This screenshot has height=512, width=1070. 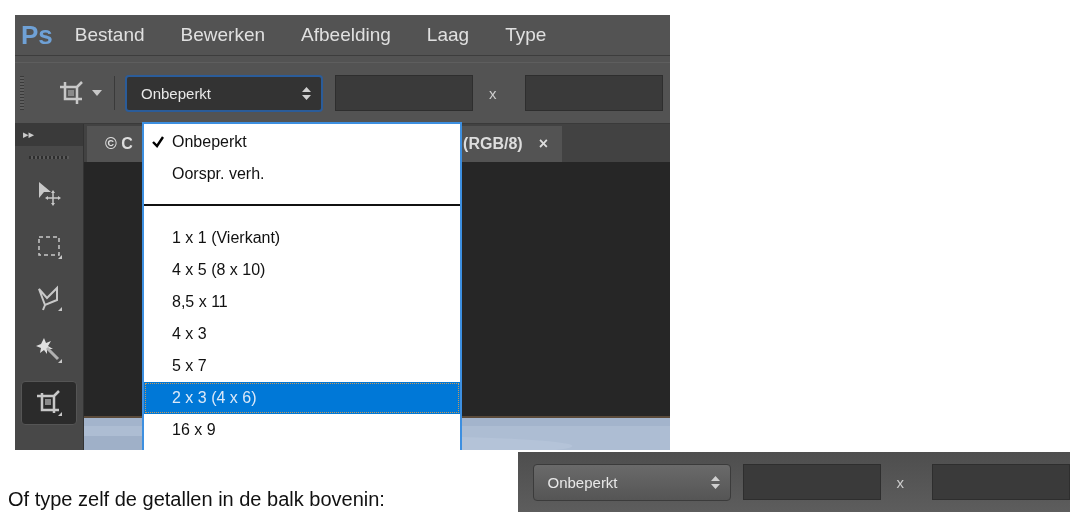 I want to click on menu-option: Oorspr. verh., so click(x=302, y=174).